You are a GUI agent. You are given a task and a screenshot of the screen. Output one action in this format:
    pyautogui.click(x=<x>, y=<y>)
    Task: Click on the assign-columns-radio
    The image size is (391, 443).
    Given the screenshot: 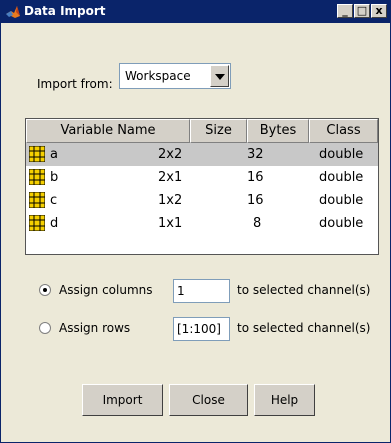 What is the action you would take?
    pyautogui.click(x=45, y=290)
    